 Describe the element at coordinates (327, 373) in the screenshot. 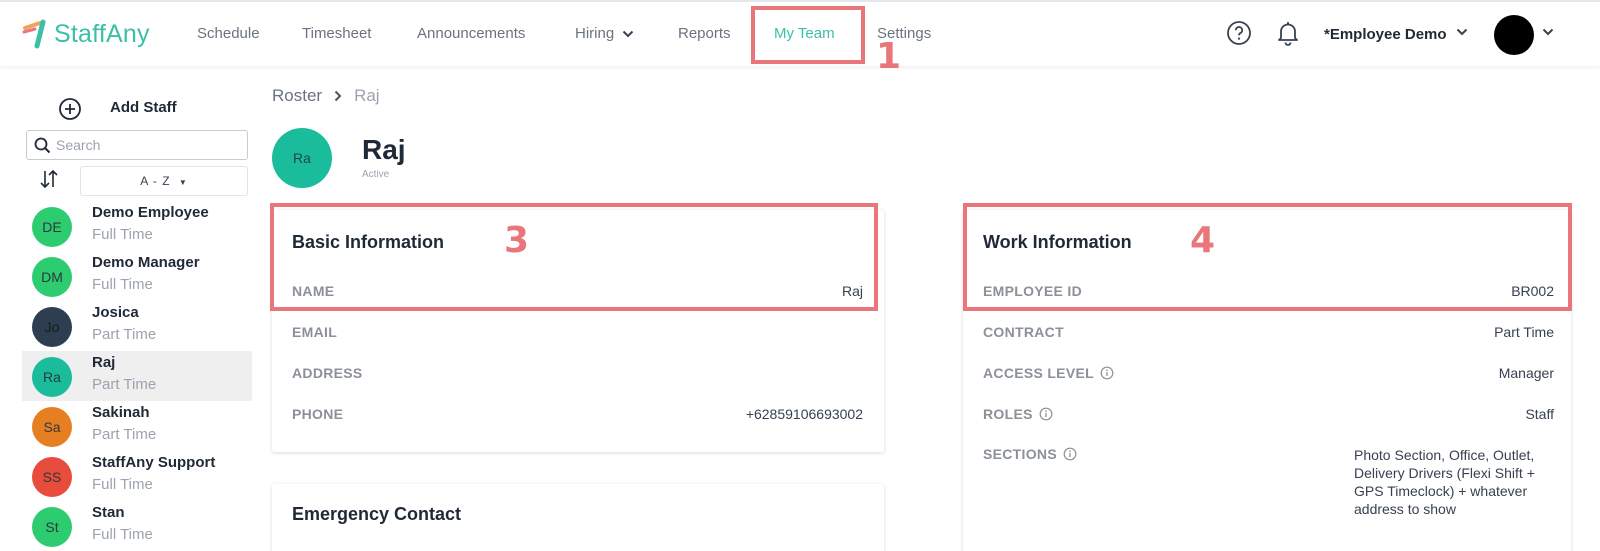

I see `address-label: ADDRESS` at that location.